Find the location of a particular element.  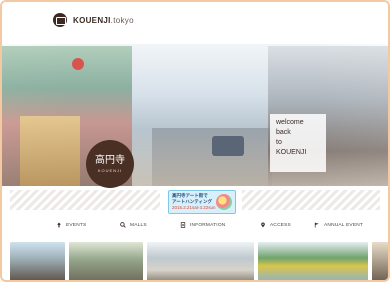

nav-item-events: EVENTS is located at coordinates (71, 225).